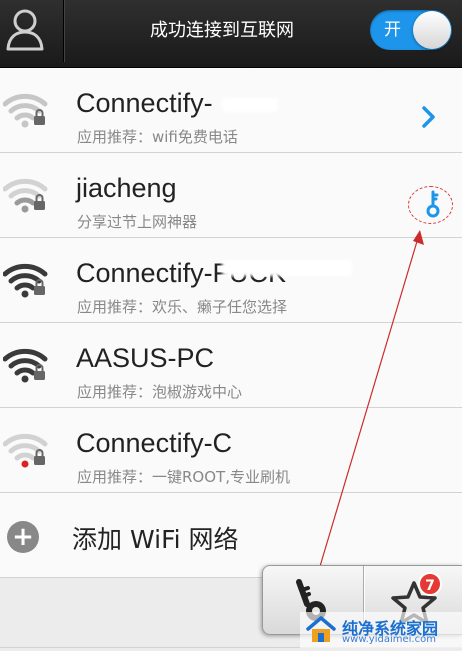 The height and width of the screenshot is (651, 462). I want to click on add-wifi-network-label: 添加 WiFi 网络, so click(155, 539).